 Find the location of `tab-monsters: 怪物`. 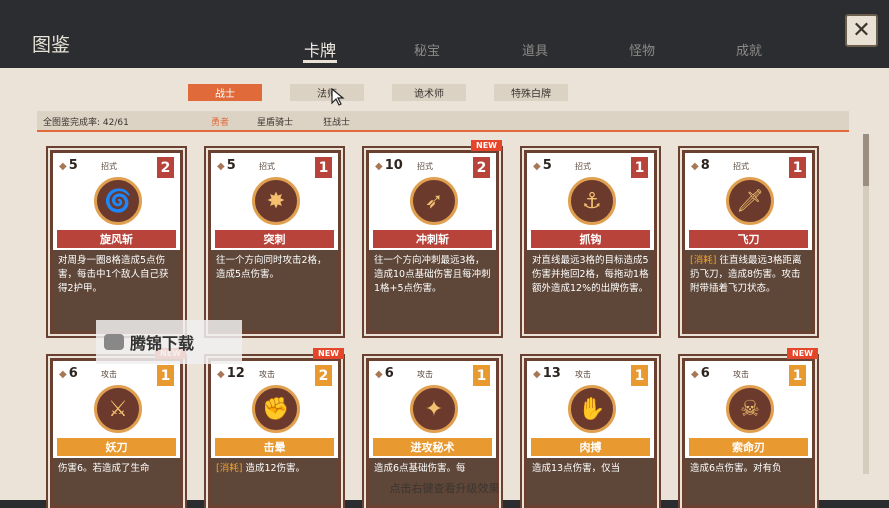

tab-monsters: 怪物 is located at coordinates (642, 49).